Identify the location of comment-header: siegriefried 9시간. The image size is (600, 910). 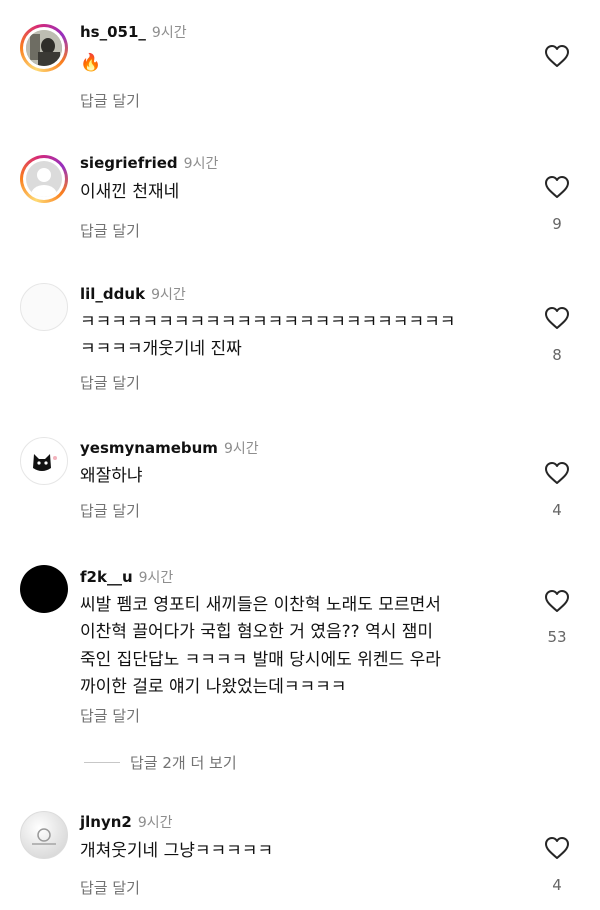
(149, 163).